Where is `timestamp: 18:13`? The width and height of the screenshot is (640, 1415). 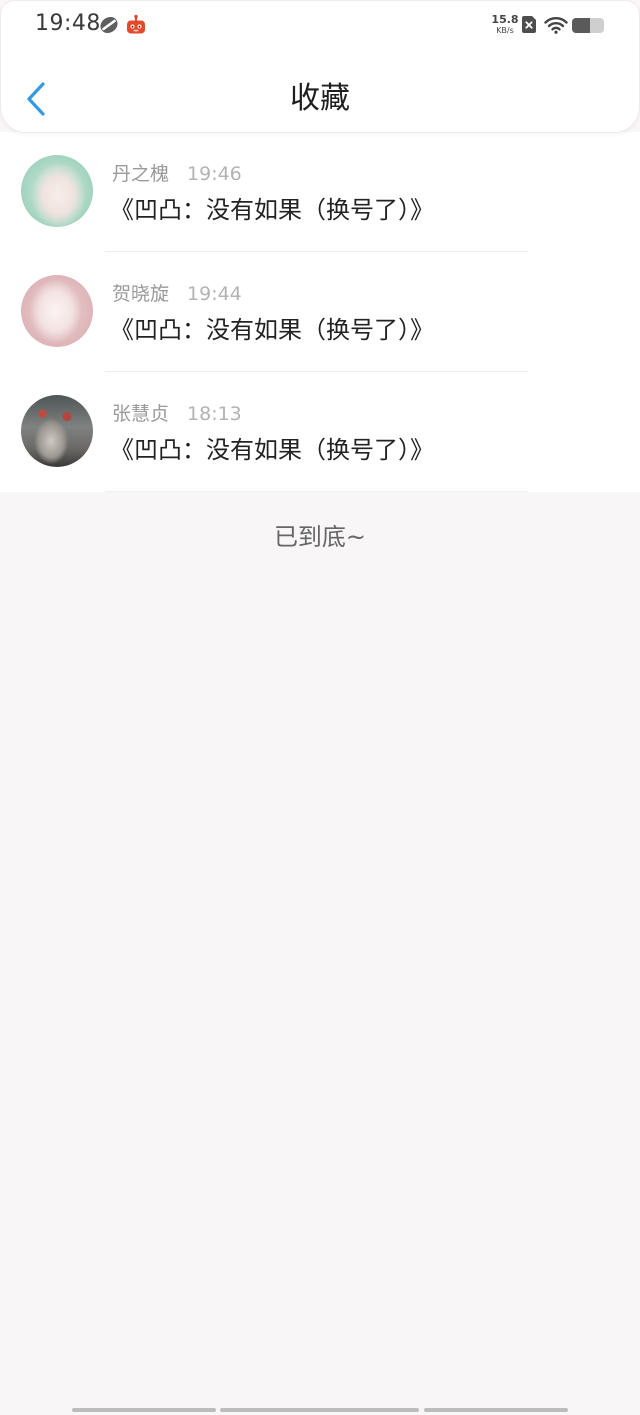 timestamp: 18:13 is located at coordinates (214, 414).